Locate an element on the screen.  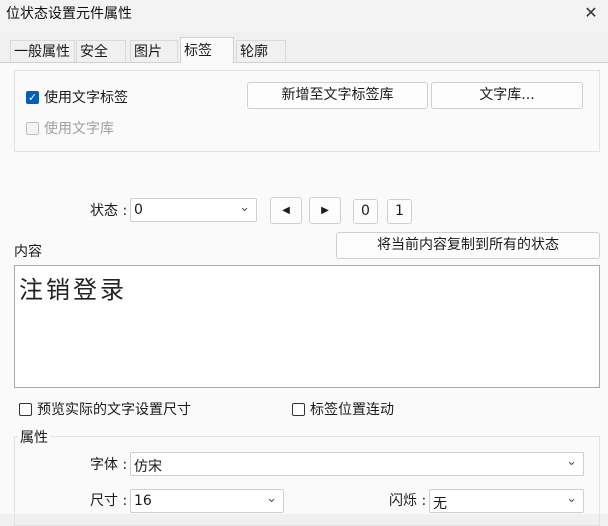
tab-security: 安全 is located at coordinates (101, 51).